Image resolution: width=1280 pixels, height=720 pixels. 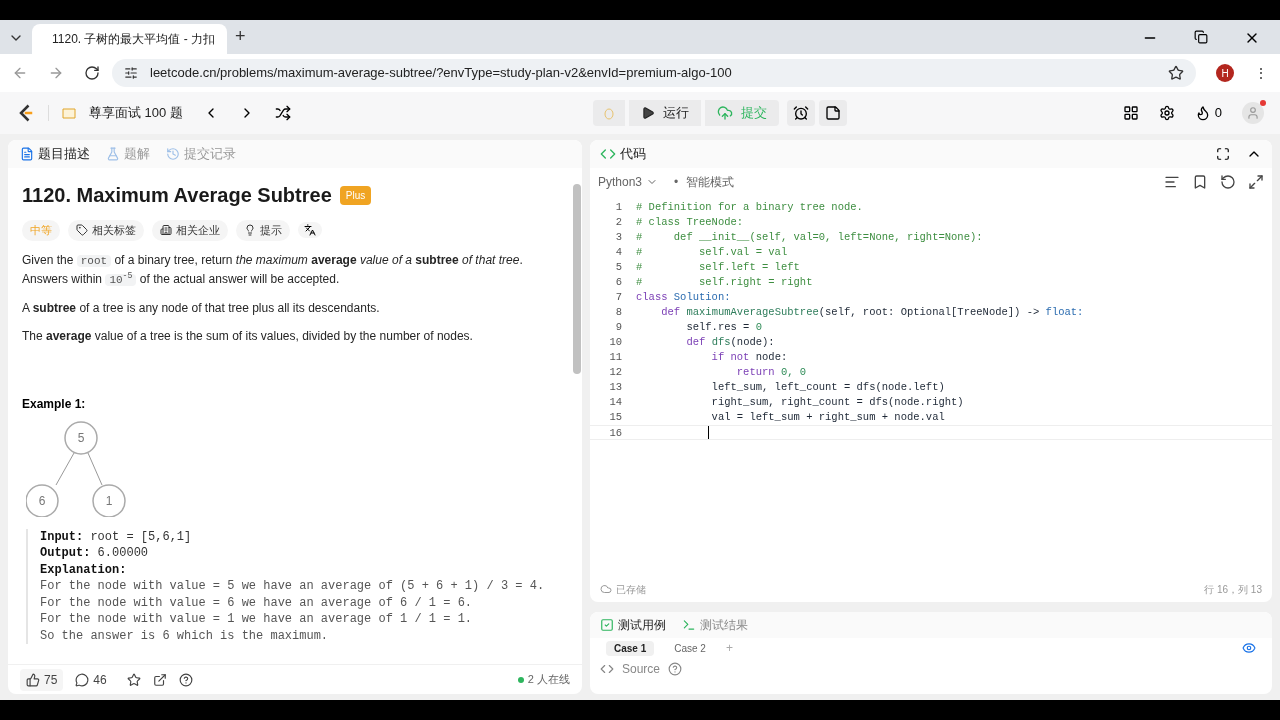 I want to click on run-button: 运行, so click(x=664, y=113).